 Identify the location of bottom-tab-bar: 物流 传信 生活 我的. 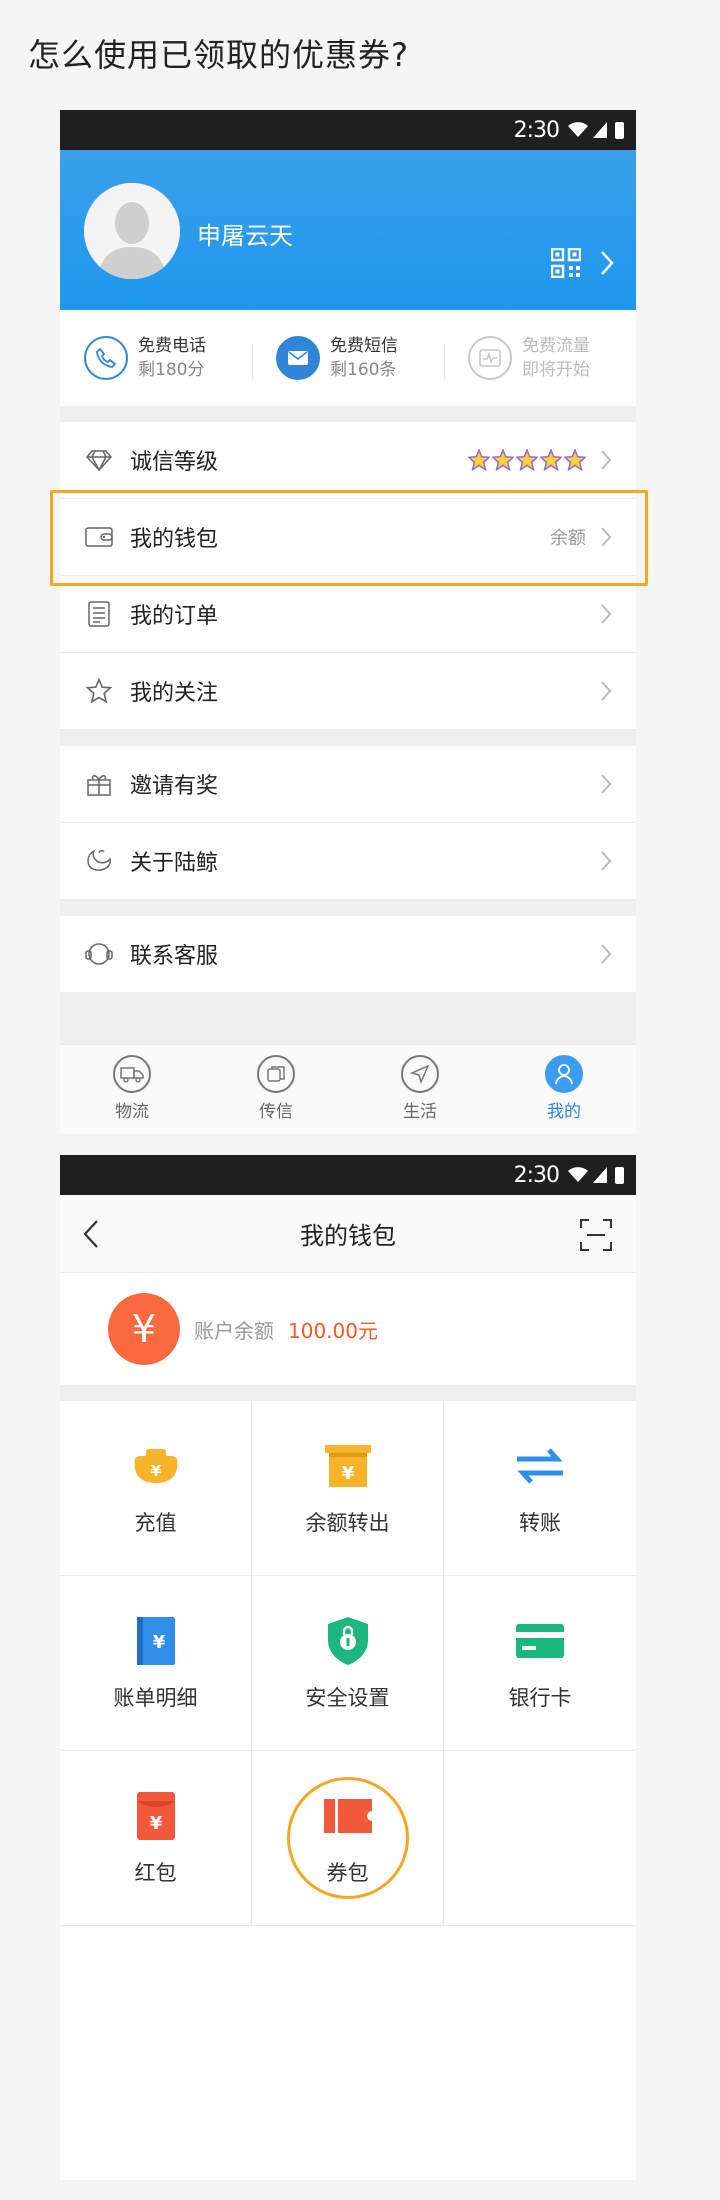
(348, 1089).